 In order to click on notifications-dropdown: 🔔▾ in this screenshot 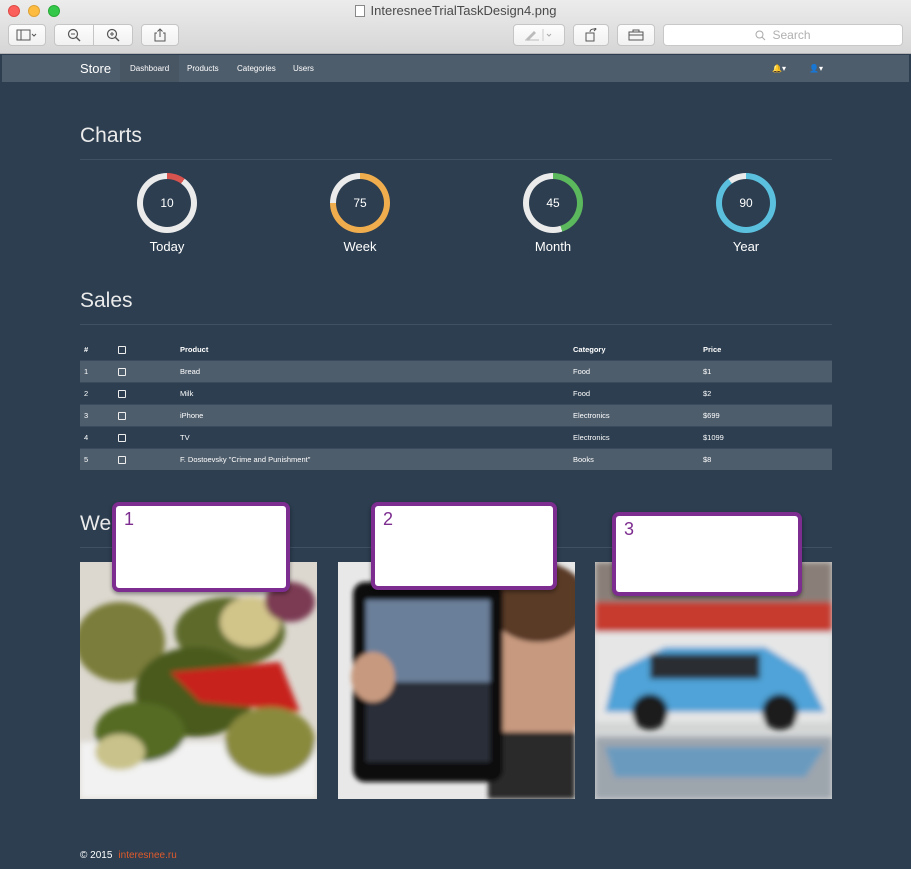, I will do `click(779, 68)`.